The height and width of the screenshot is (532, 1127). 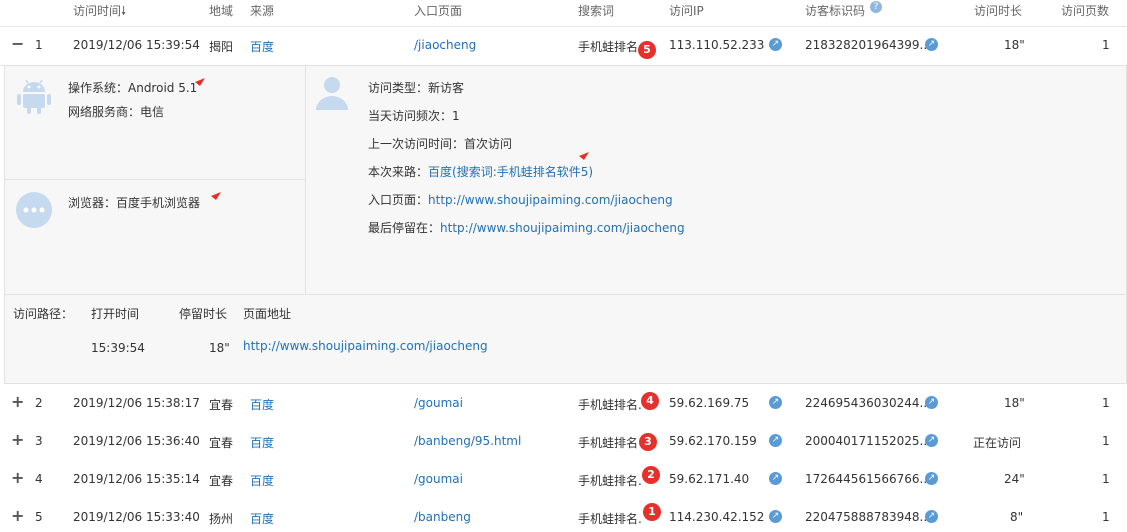 I want to click on divider, so click(x=155, y=179).